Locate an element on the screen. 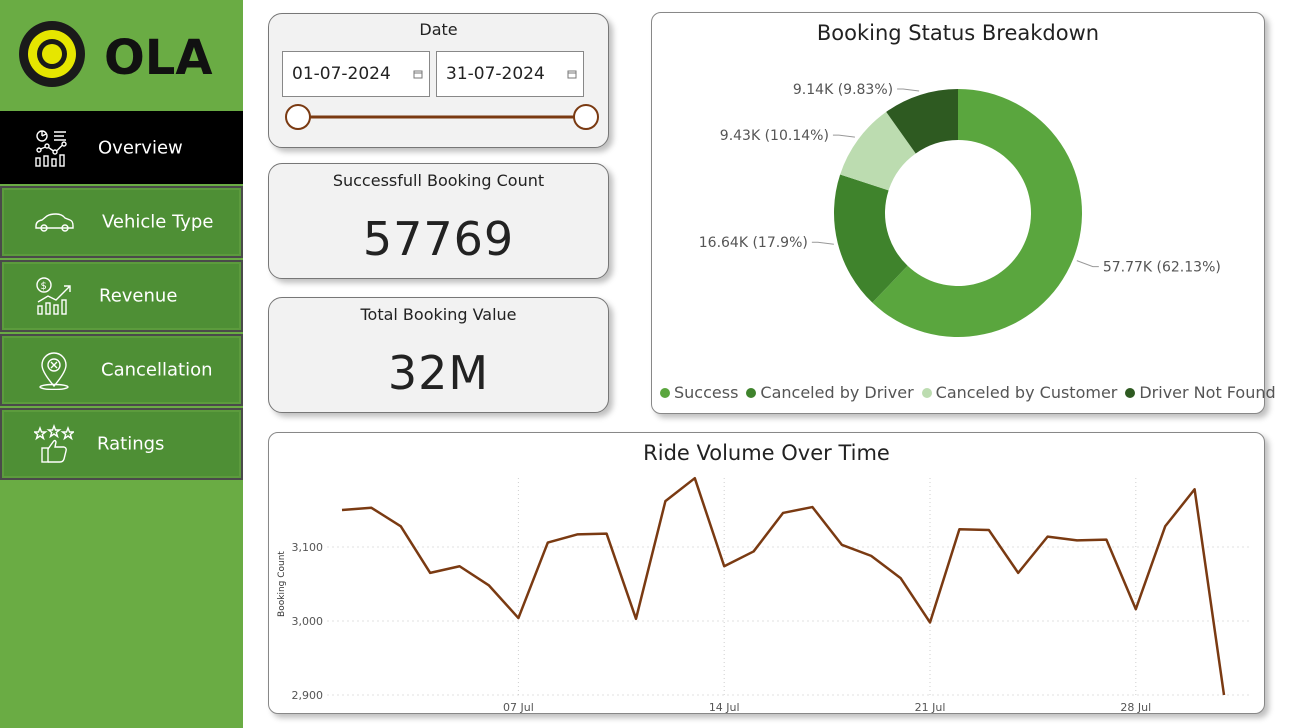 The width and height of the screenshot is (1301, 728). successful-booking-card: Successfull Booking Count 57769 is located at coordinates (438, 221).